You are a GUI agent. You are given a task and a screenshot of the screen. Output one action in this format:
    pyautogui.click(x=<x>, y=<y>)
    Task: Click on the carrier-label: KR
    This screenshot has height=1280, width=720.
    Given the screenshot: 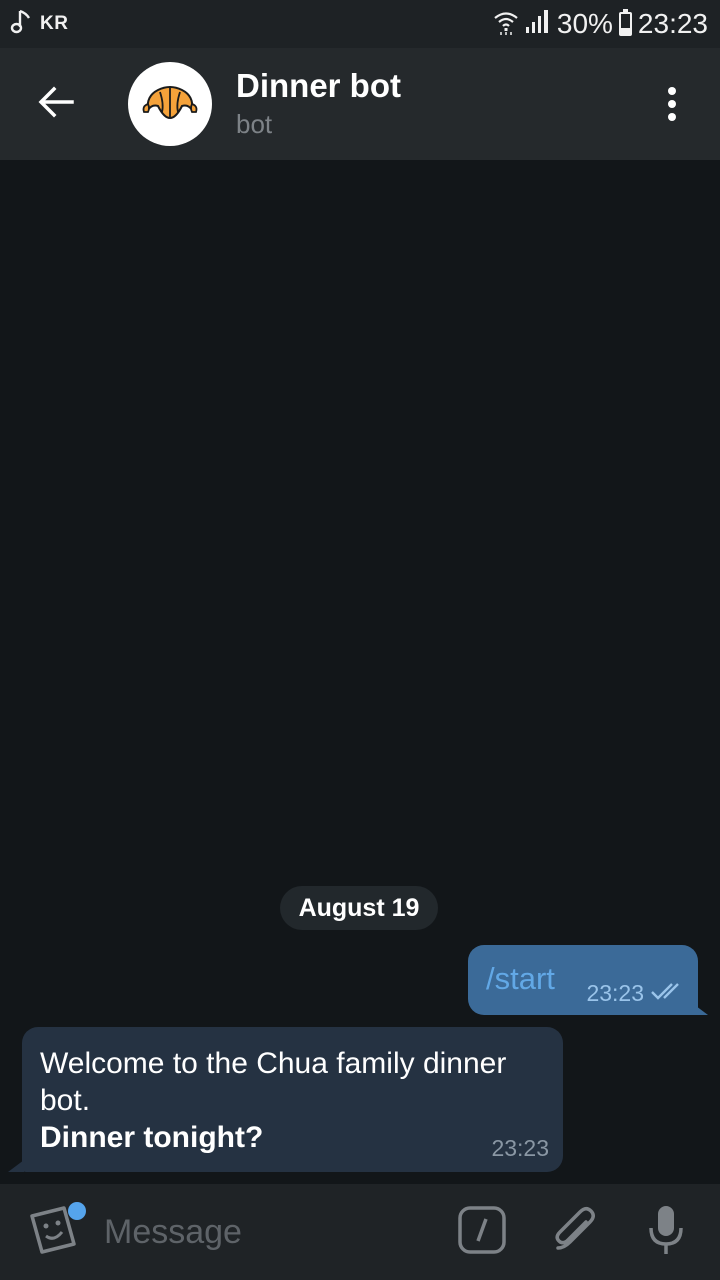 What is the action you would take?
    pyautogui.click(x=54, y=23)
    